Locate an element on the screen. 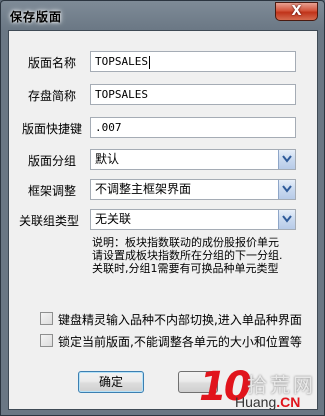 The image size is (325, 416). layout-shortcut-value: .007 is located at coordinates (108, 127).